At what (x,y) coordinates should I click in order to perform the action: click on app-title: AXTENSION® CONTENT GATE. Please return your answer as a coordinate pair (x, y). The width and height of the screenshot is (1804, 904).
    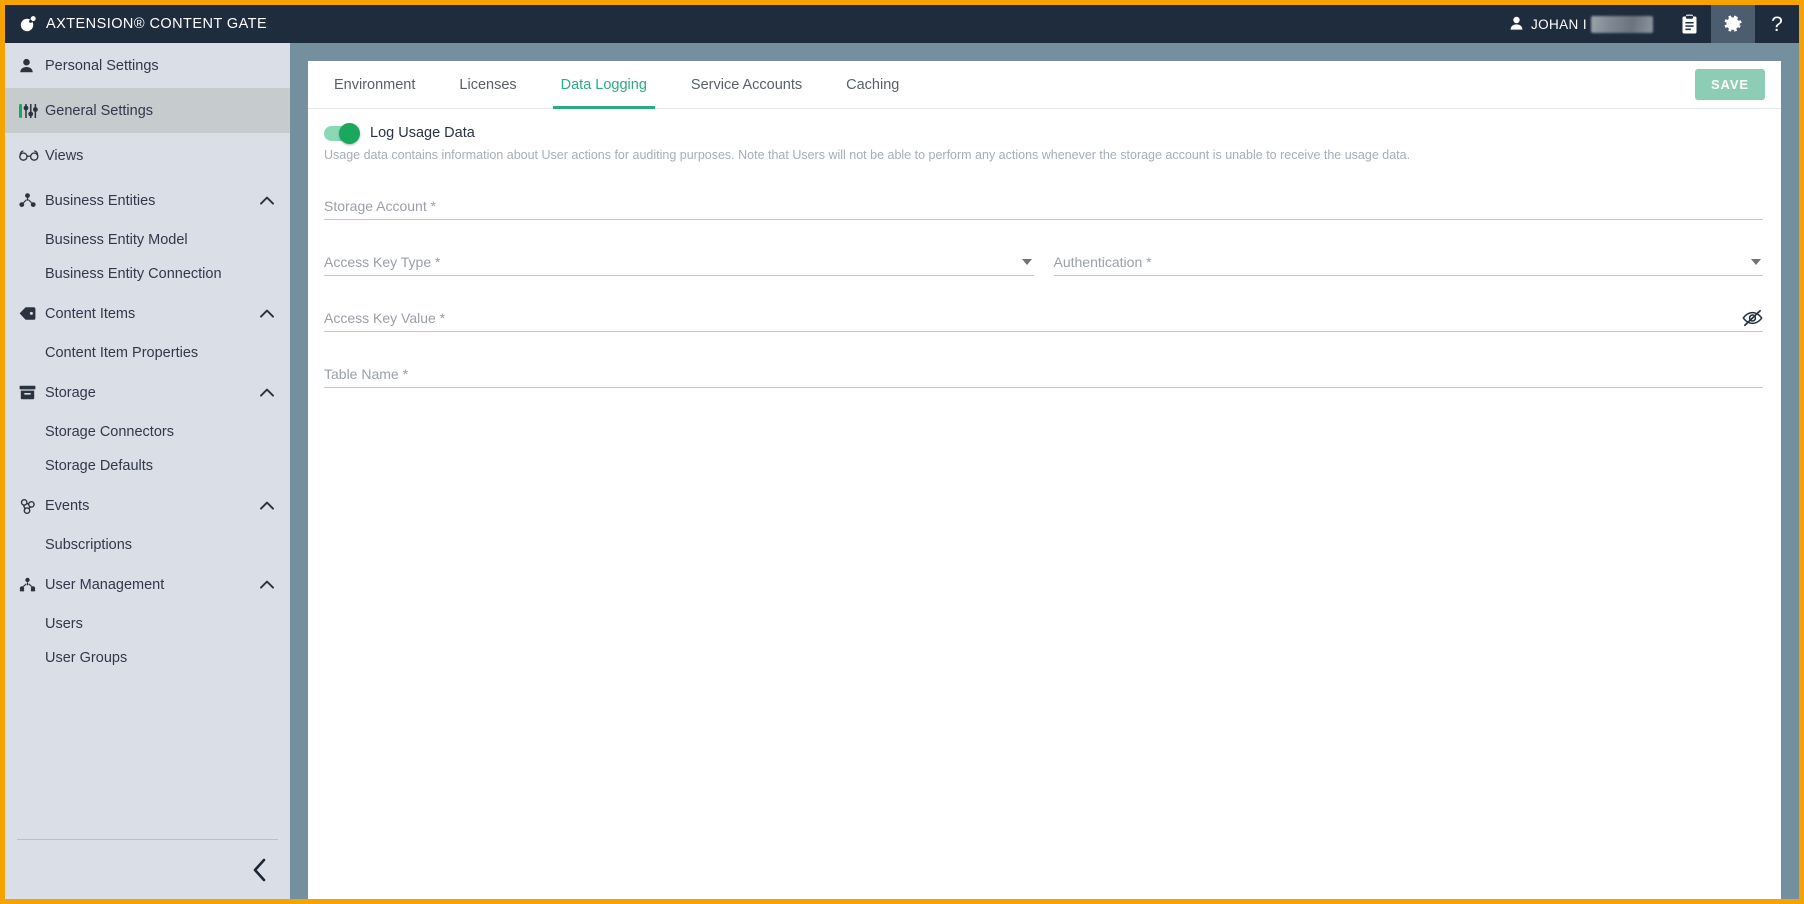
    Looking at the image, I should click on (157, 24).